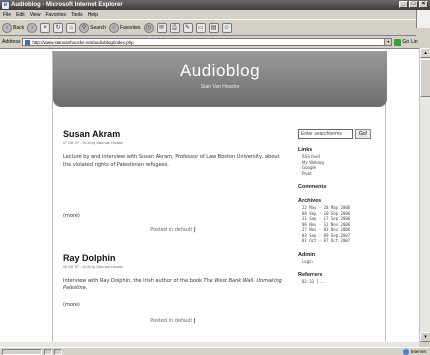 This screenshot has height=355, width=430. I want to click on post-meta: 07 Oct '07 - 15:34 by Stan van Houcke, so click(93, 143).